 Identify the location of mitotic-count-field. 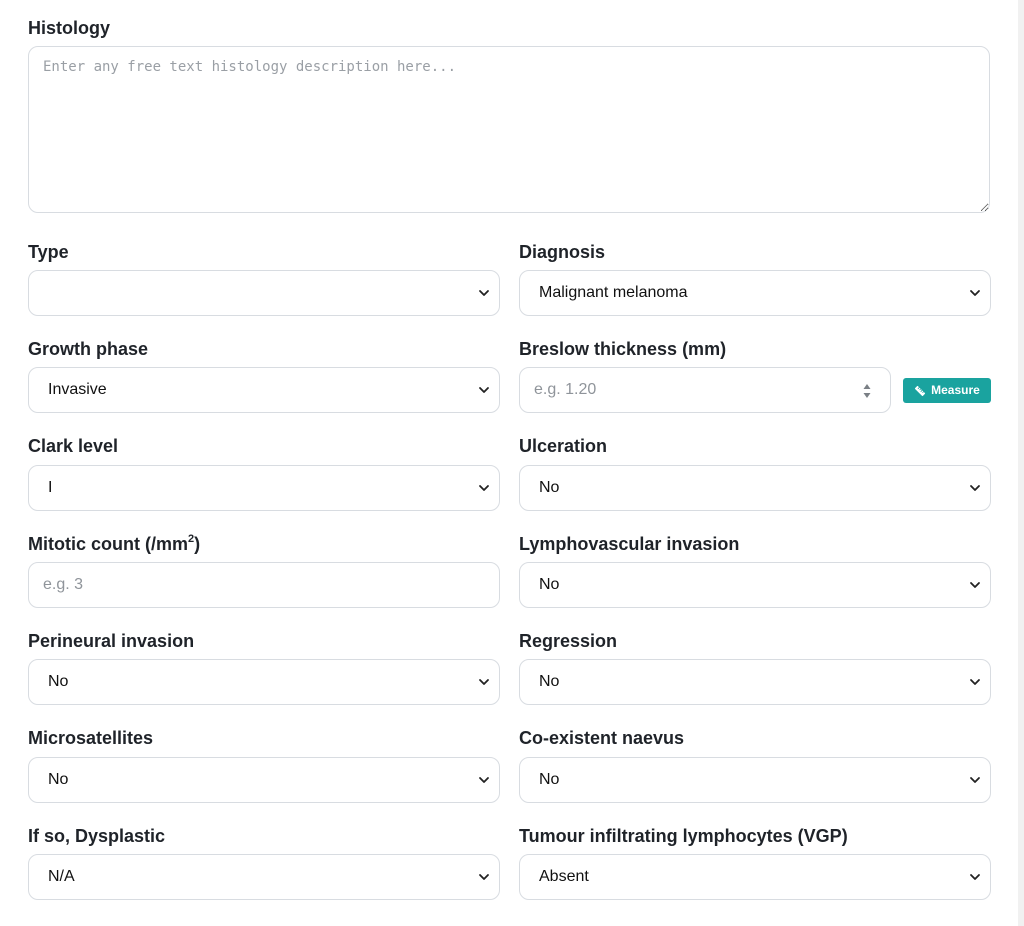
(264, 585).